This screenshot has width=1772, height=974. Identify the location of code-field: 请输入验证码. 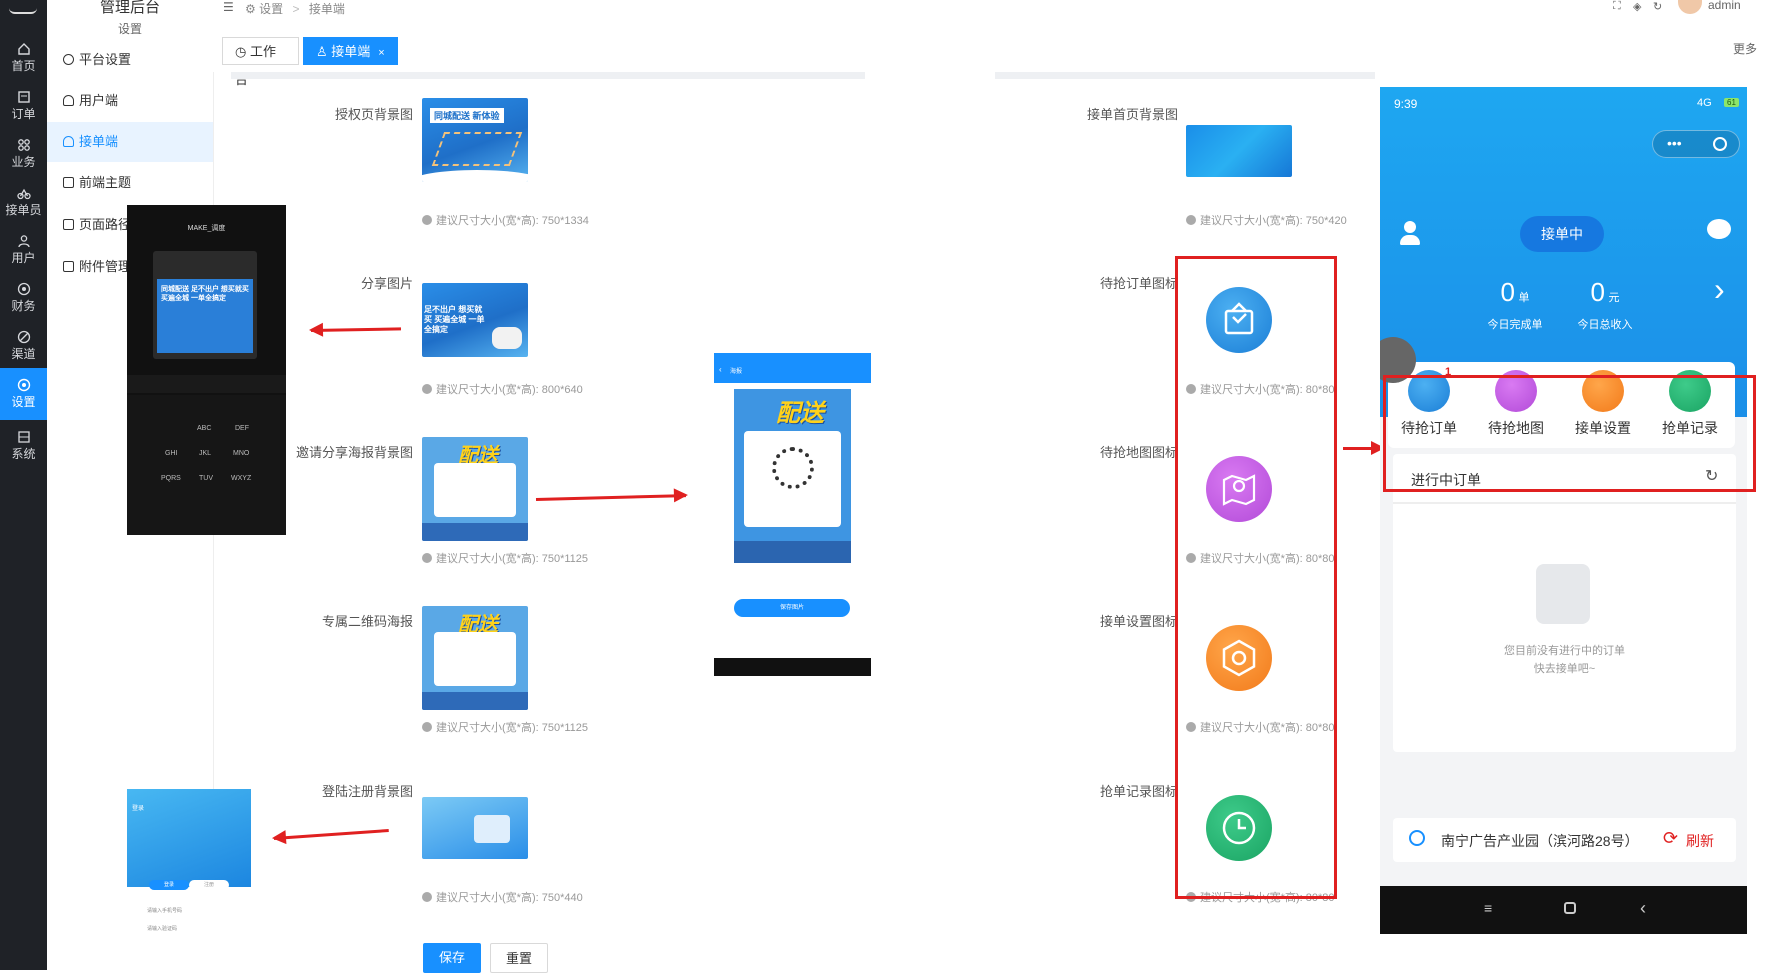
(162, 928).